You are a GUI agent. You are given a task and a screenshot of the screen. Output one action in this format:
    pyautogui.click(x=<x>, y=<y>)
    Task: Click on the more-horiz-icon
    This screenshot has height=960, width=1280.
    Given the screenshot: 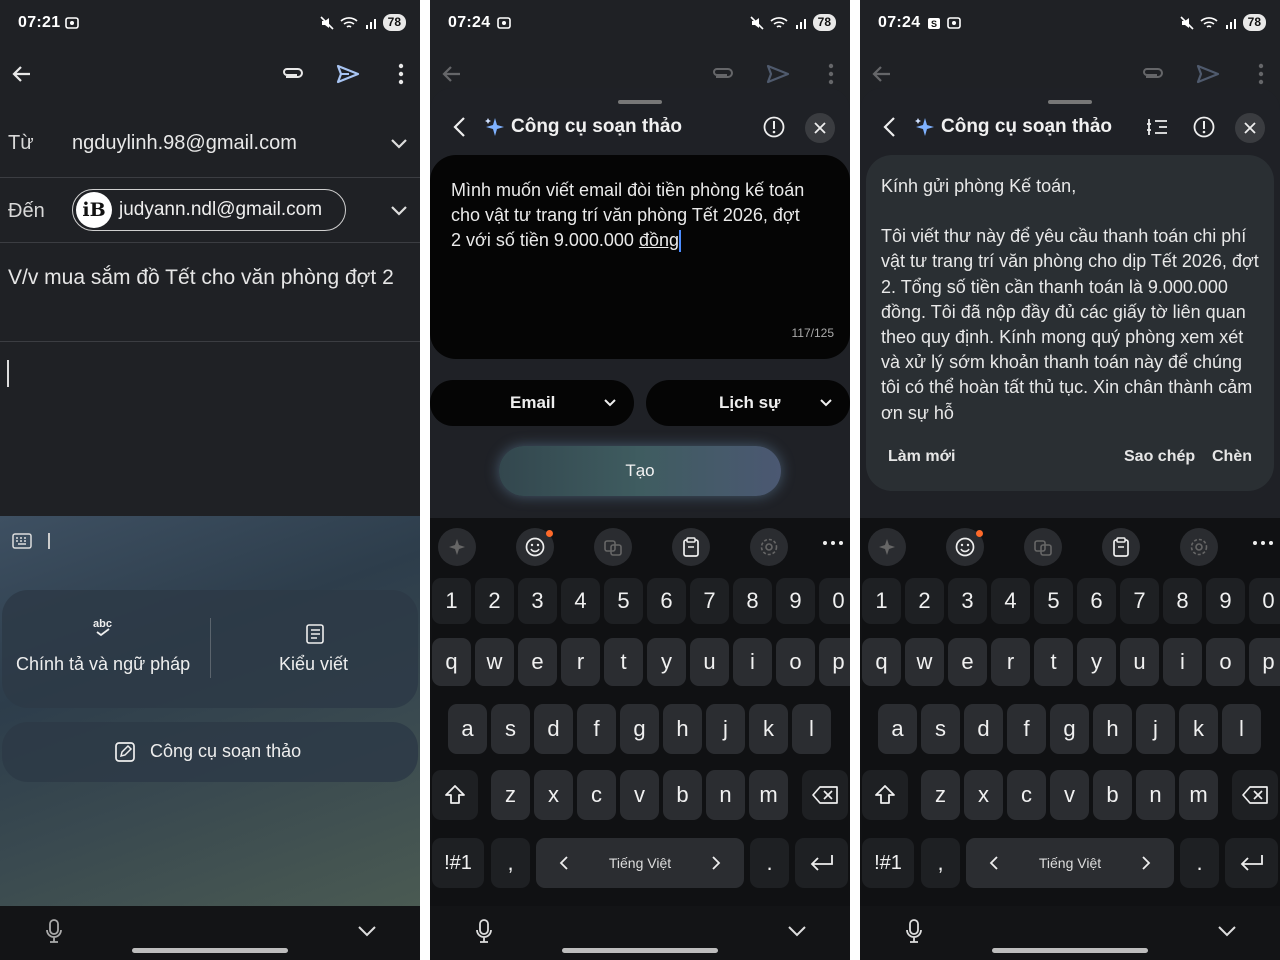 What is the action you would take?
    pyautogui.click(x=1263, y=543)
    